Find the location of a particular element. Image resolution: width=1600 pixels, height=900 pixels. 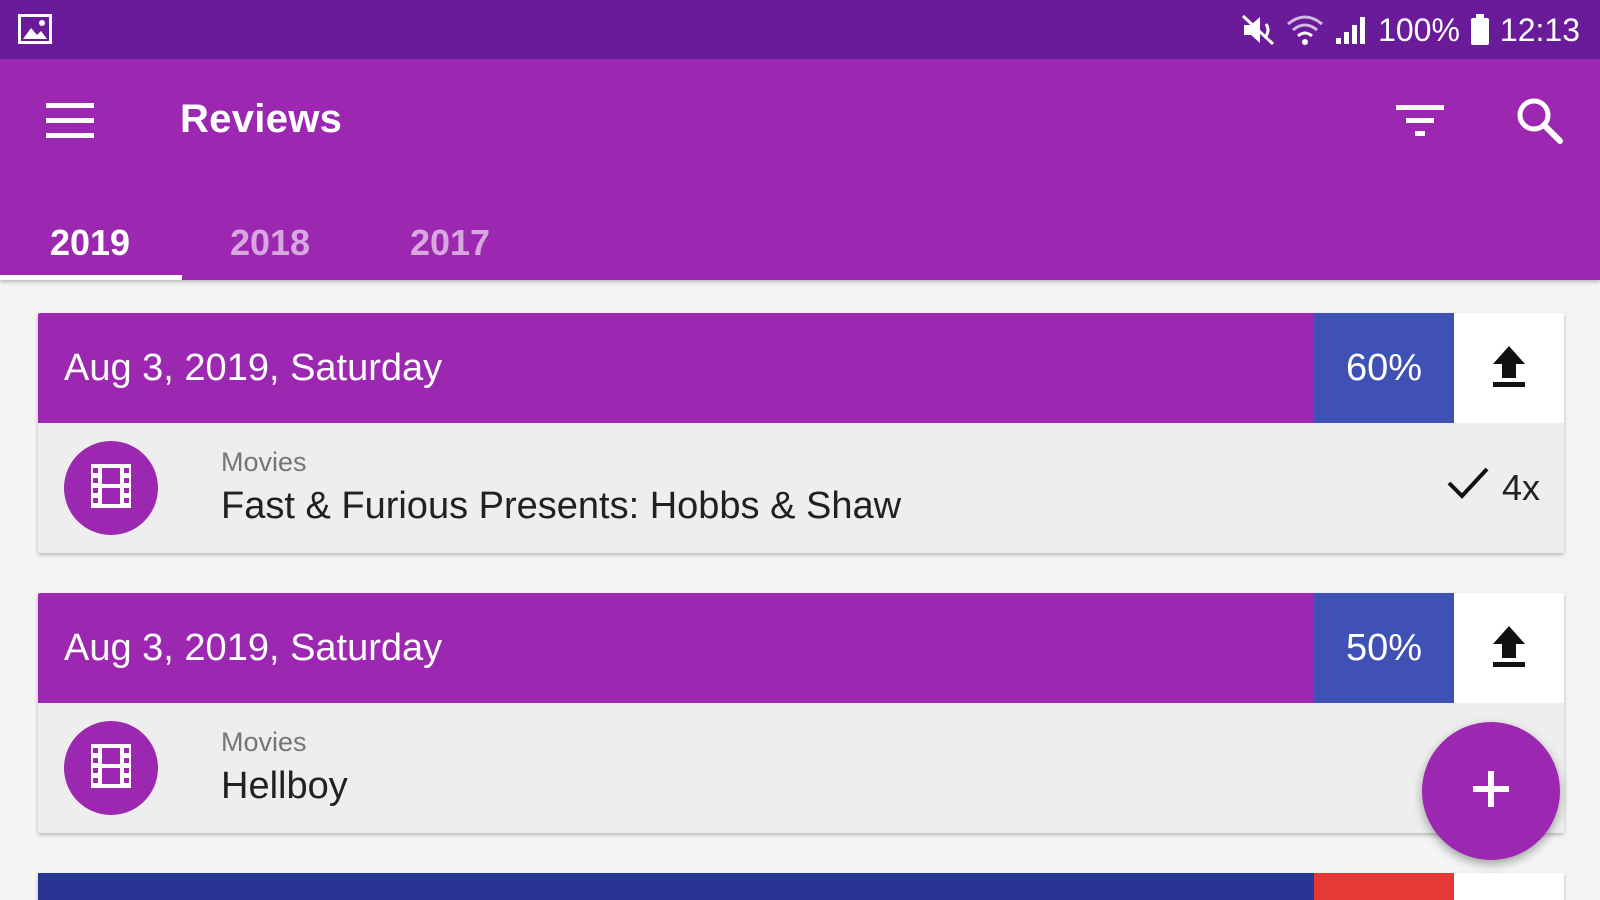

watched-indicator: 4x is located at coordinates (1493, 487).